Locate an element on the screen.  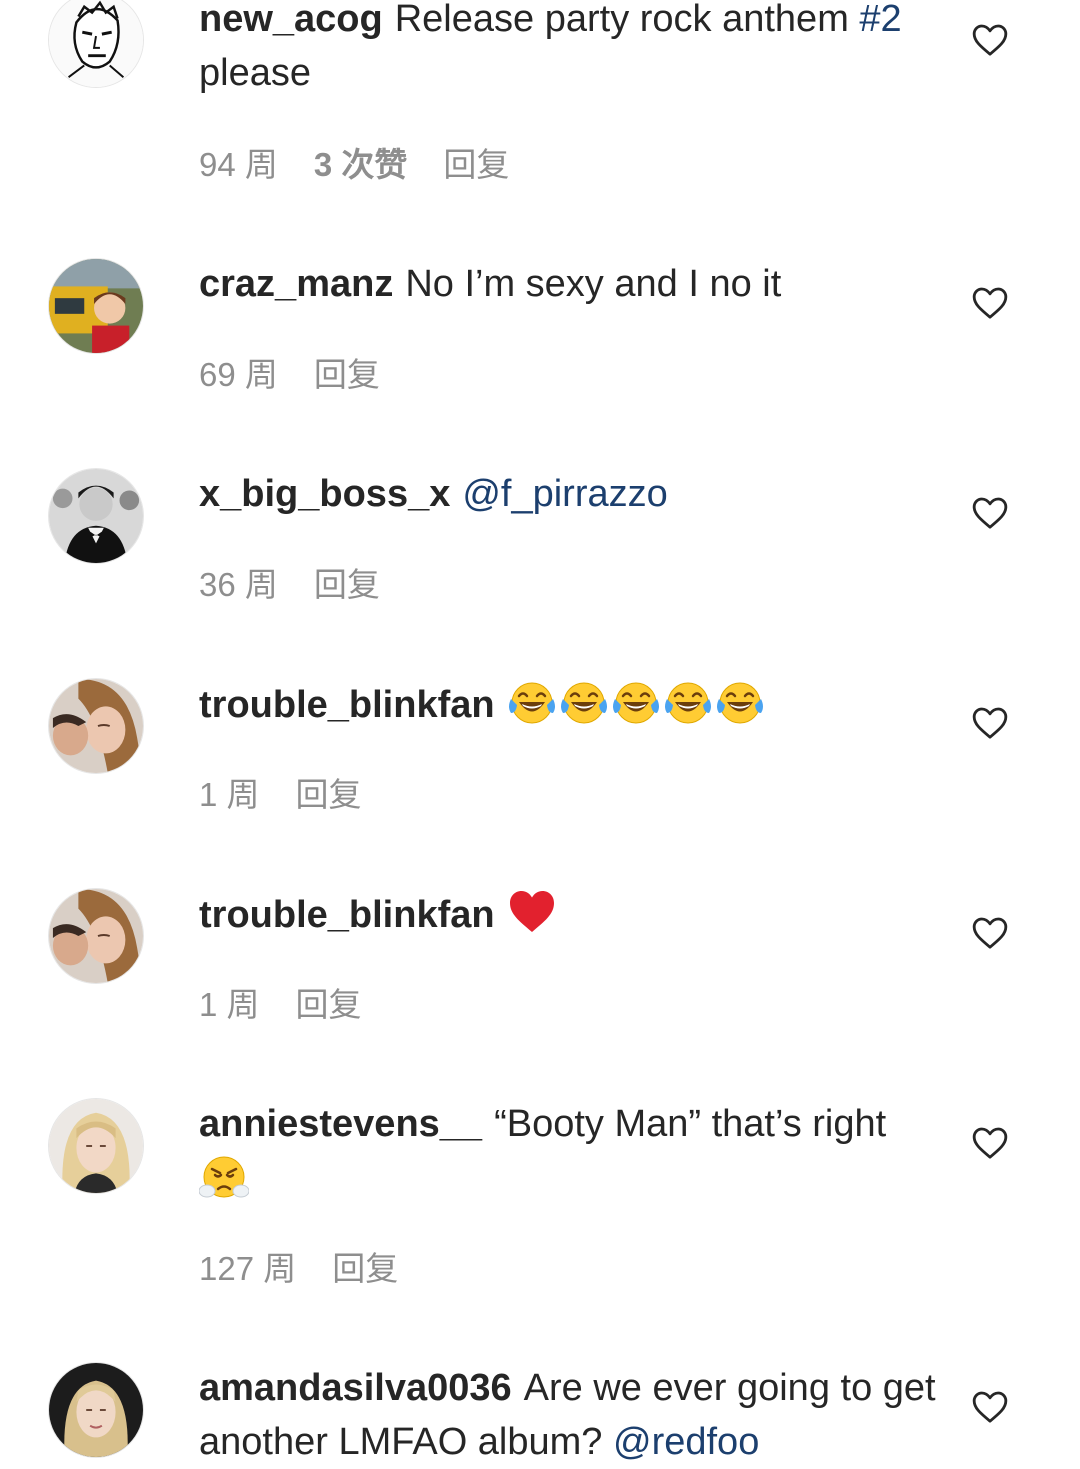
comment-age: 127 周 is located at coordinates (248, 1268).